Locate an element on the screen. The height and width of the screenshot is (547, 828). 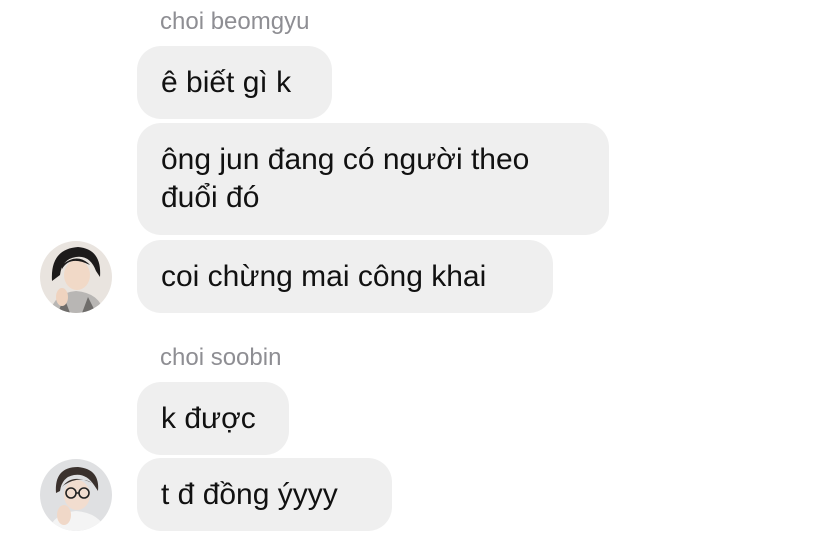
avatar-soobin is located at coordinates (76, 495).